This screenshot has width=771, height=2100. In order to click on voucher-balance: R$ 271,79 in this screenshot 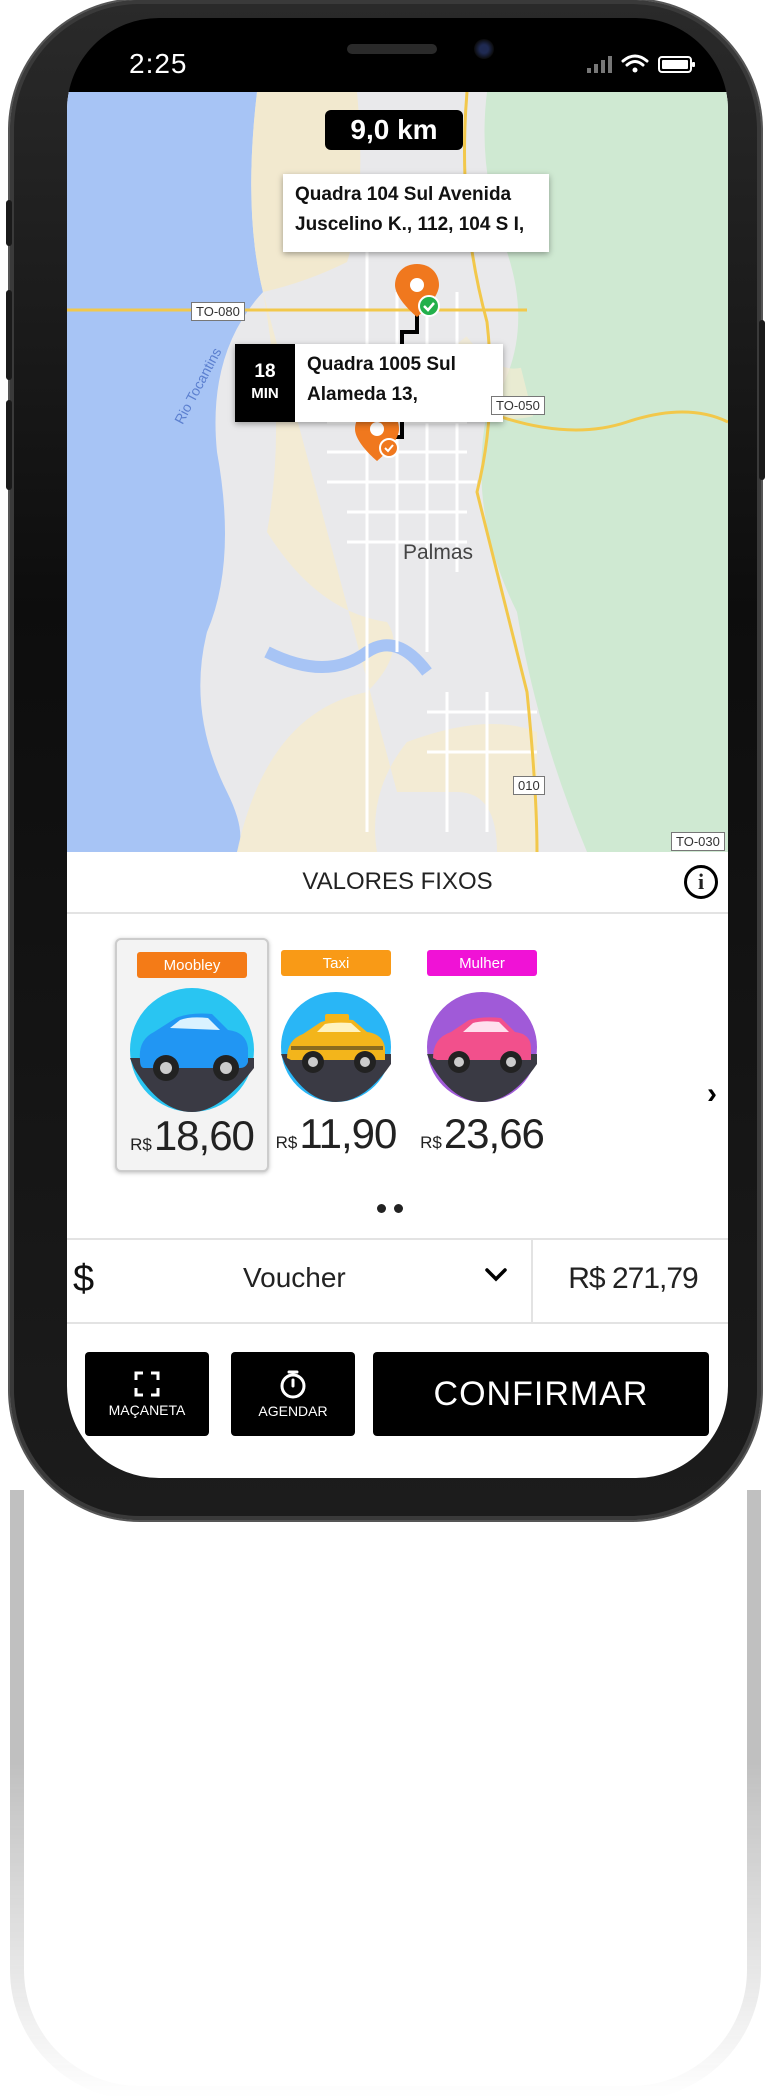, I will do `click(633, 1278)`.